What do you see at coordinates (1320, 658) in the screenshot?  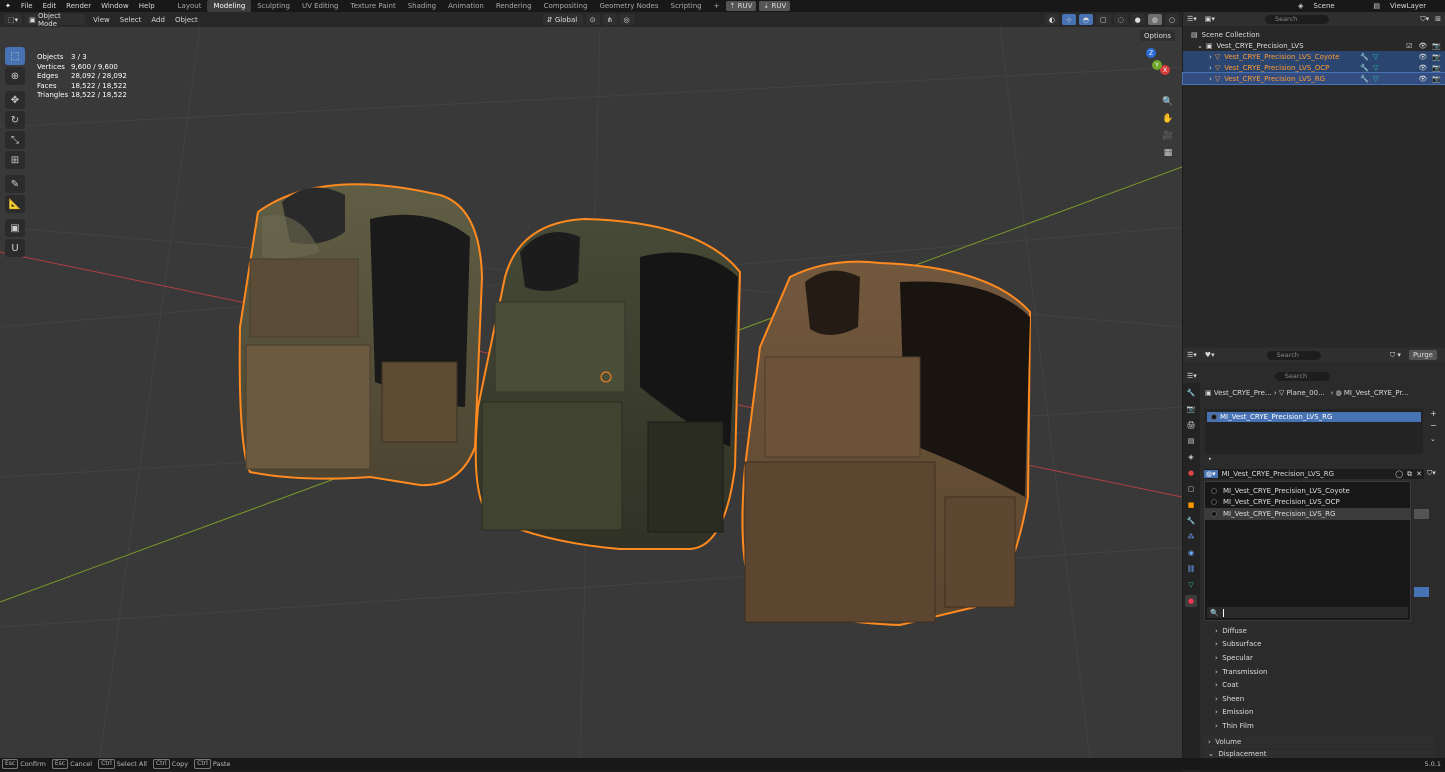 I see `section-specular: › Specular` at bounding box center [1320, 658].